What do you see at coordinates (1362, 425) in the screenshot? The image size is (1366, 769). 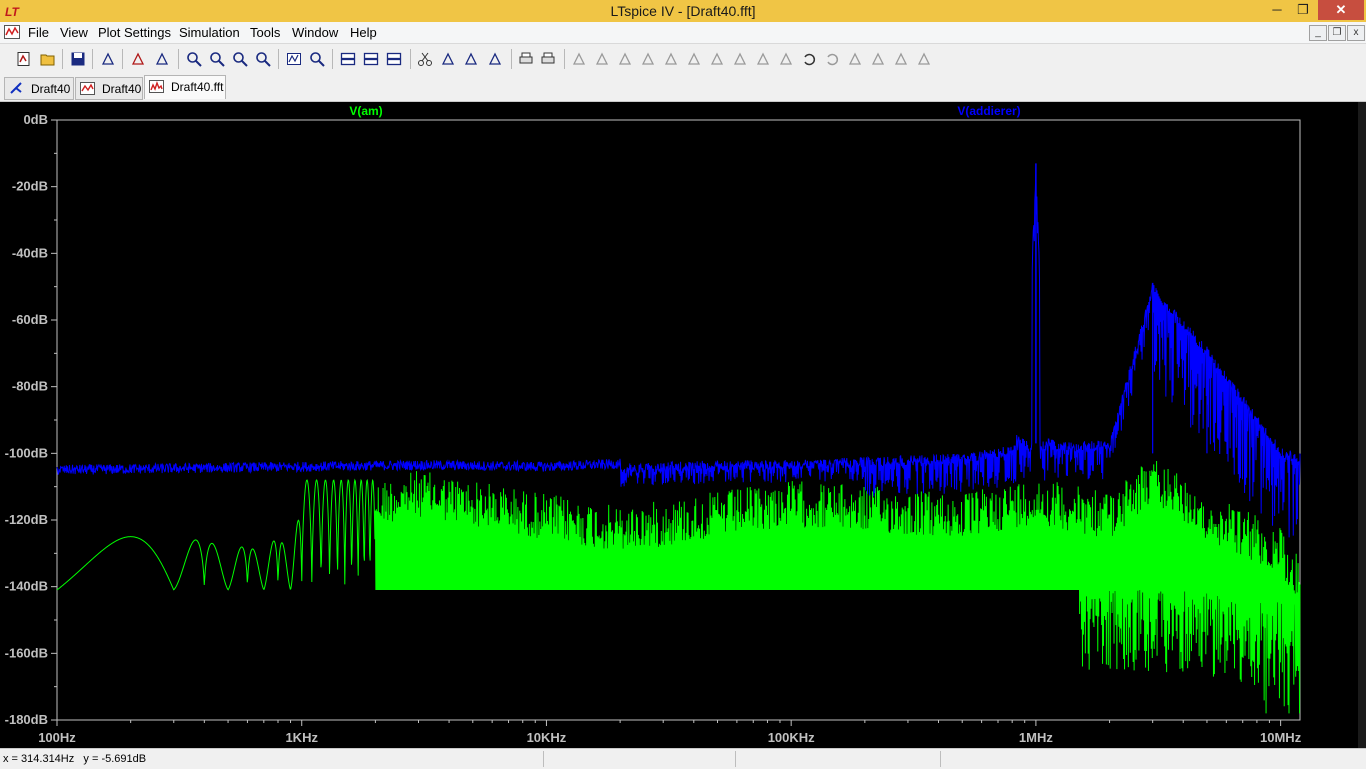 I see `plot-edge` at bounding box center [1362, 425].